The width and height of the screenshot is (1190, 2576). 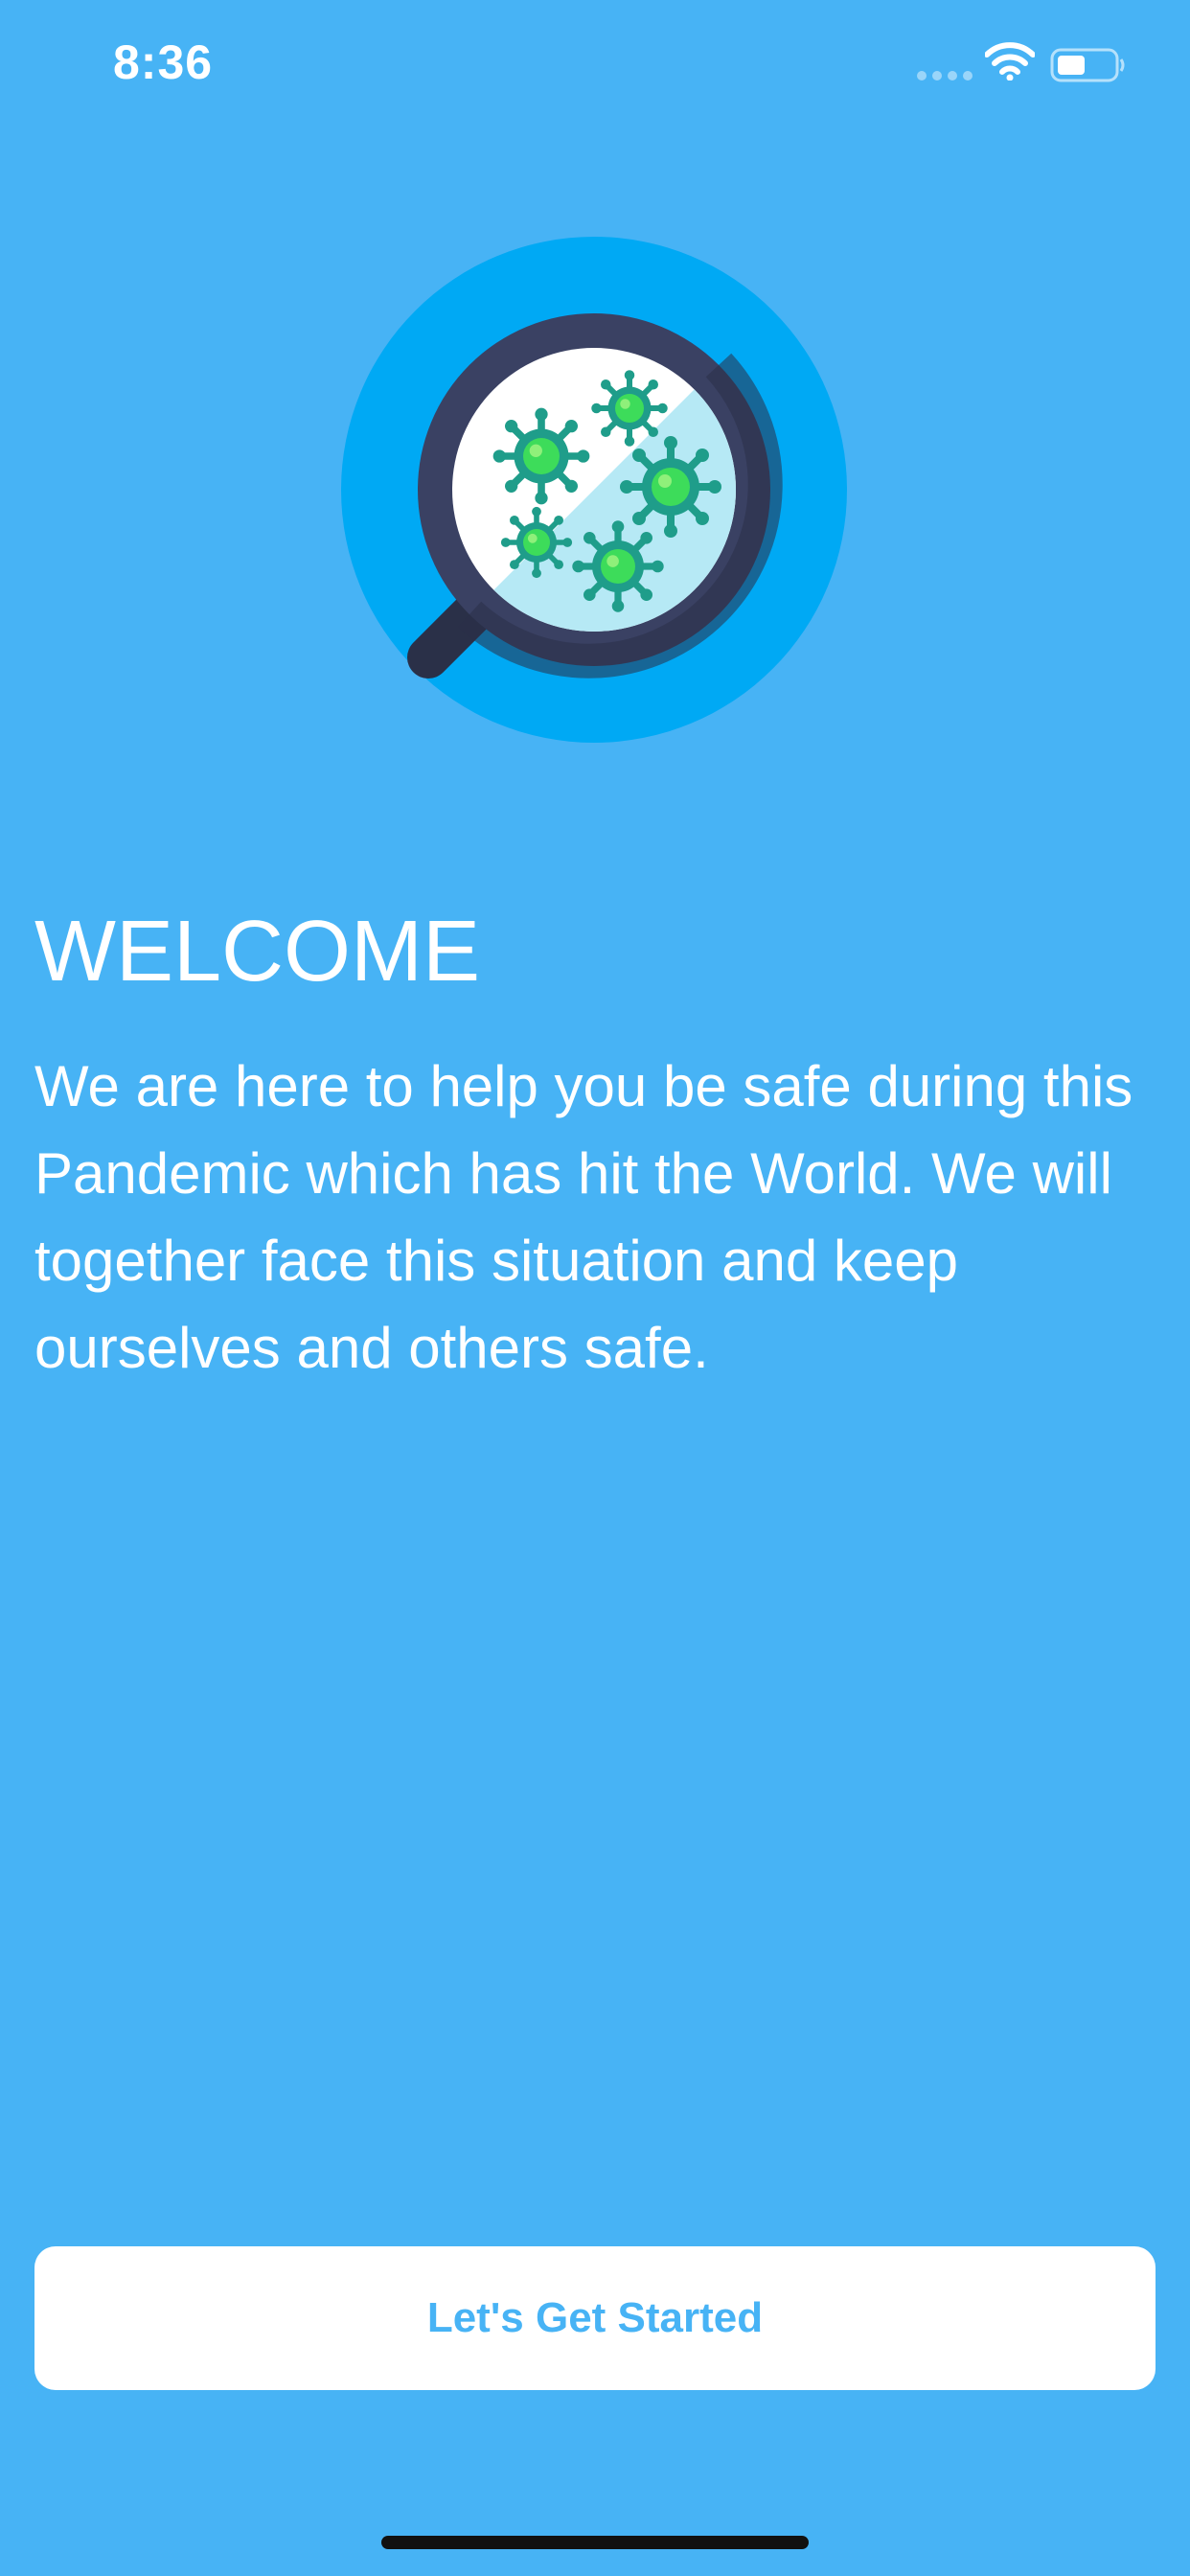 I want to click on home-indicator, so click(x=595, y=2542).